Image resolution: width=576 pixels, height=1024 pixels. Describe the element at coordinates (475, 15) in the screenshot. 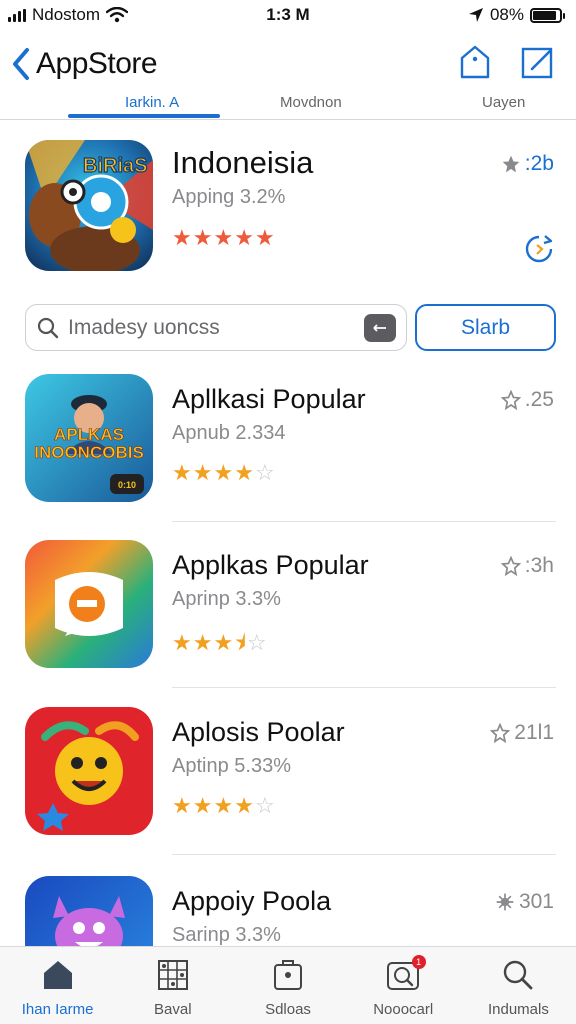

I see `location-arrow-icon` at that location.